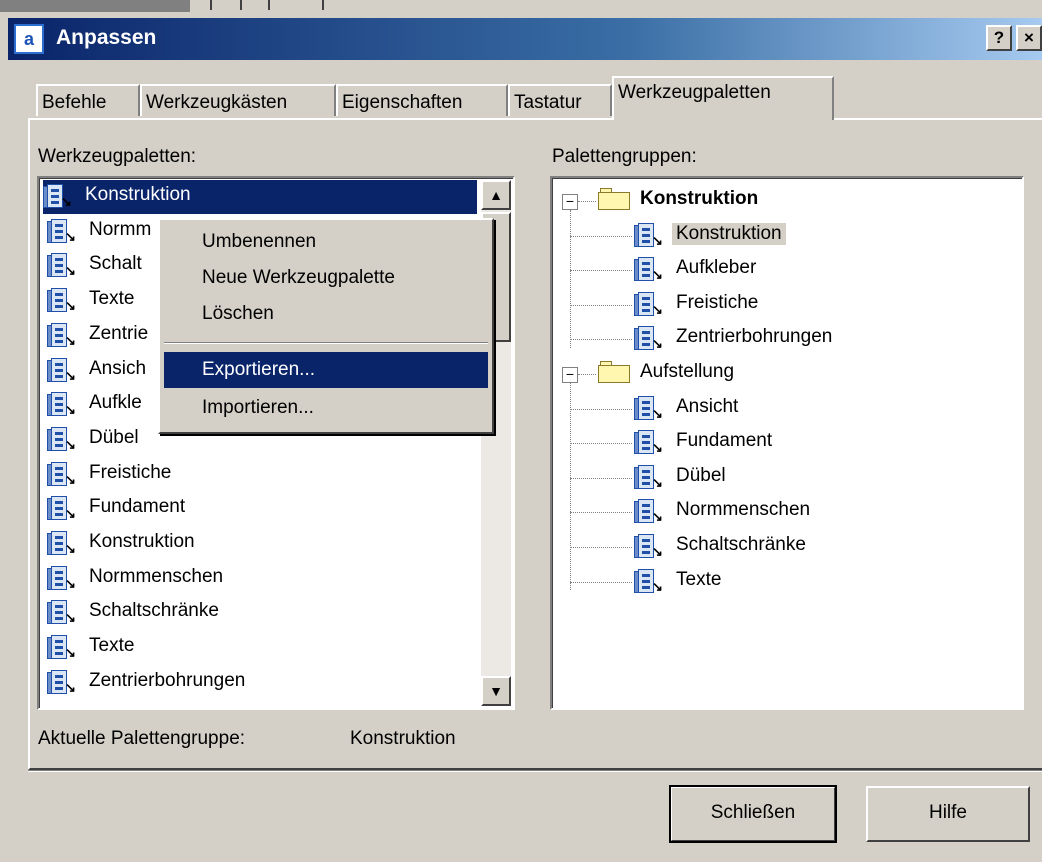 This screenshot has width=1042, height=862. What do you see at coordinates (154, 611) in the screenshot?
I see `list-item-label: Schaltschränke` at bounding box center [154, 611].